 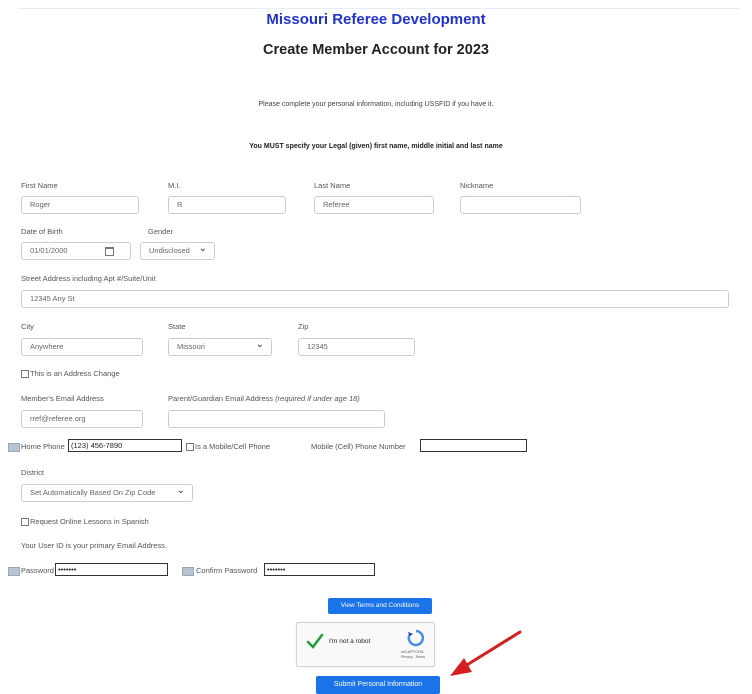 What do you see at coordinates (332, 185) in the screenshot?
I see `last-name-label: Last Name` at bounding box center [332, 185].